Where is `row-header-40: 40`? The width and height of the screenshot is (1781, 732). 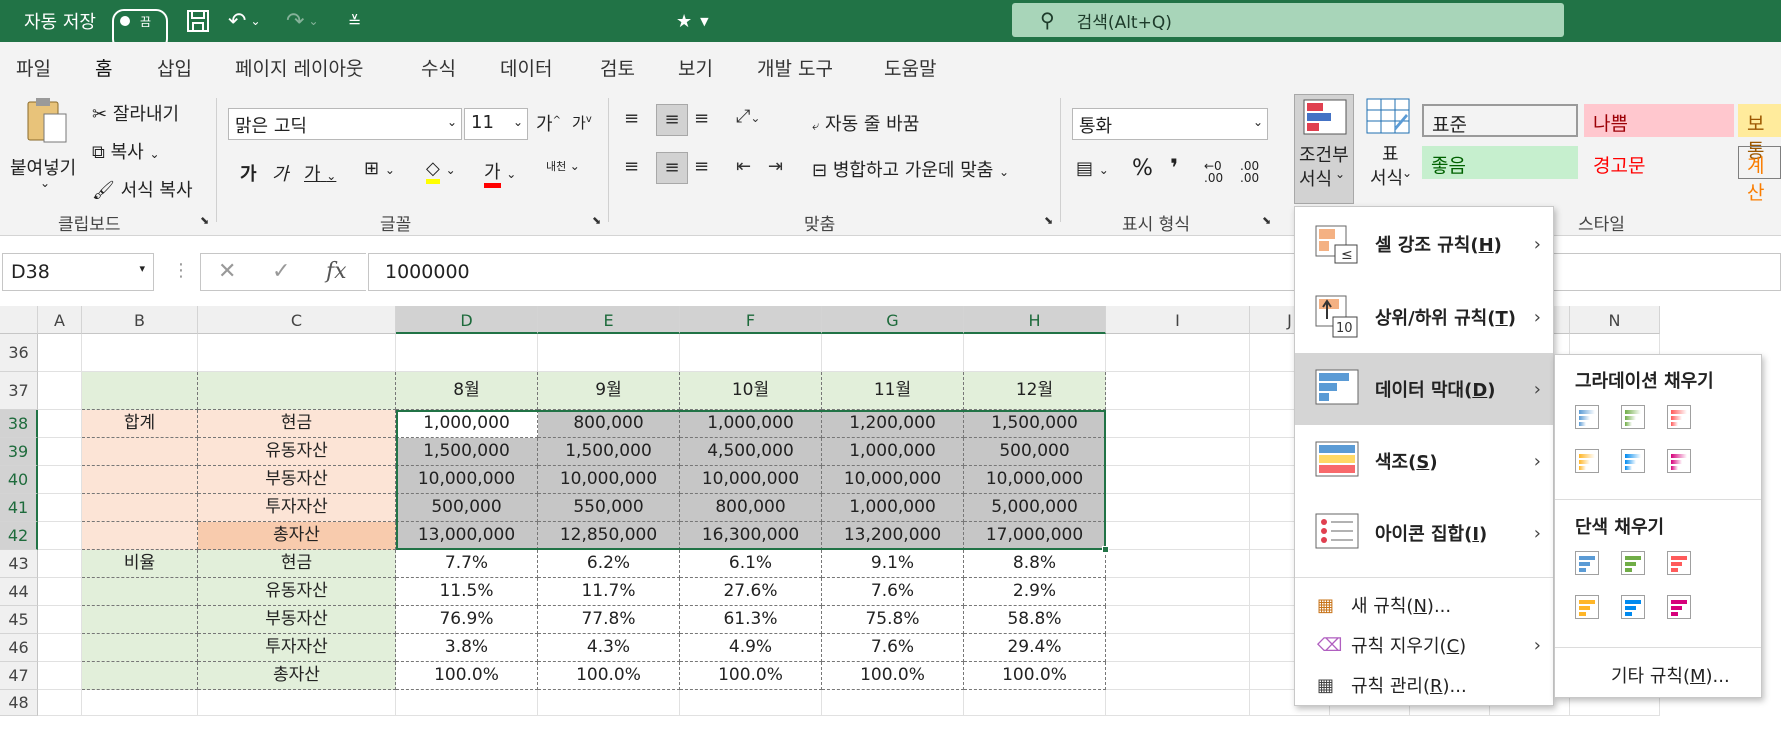
row-header-40: 40 is located at coordinates (19, 480).